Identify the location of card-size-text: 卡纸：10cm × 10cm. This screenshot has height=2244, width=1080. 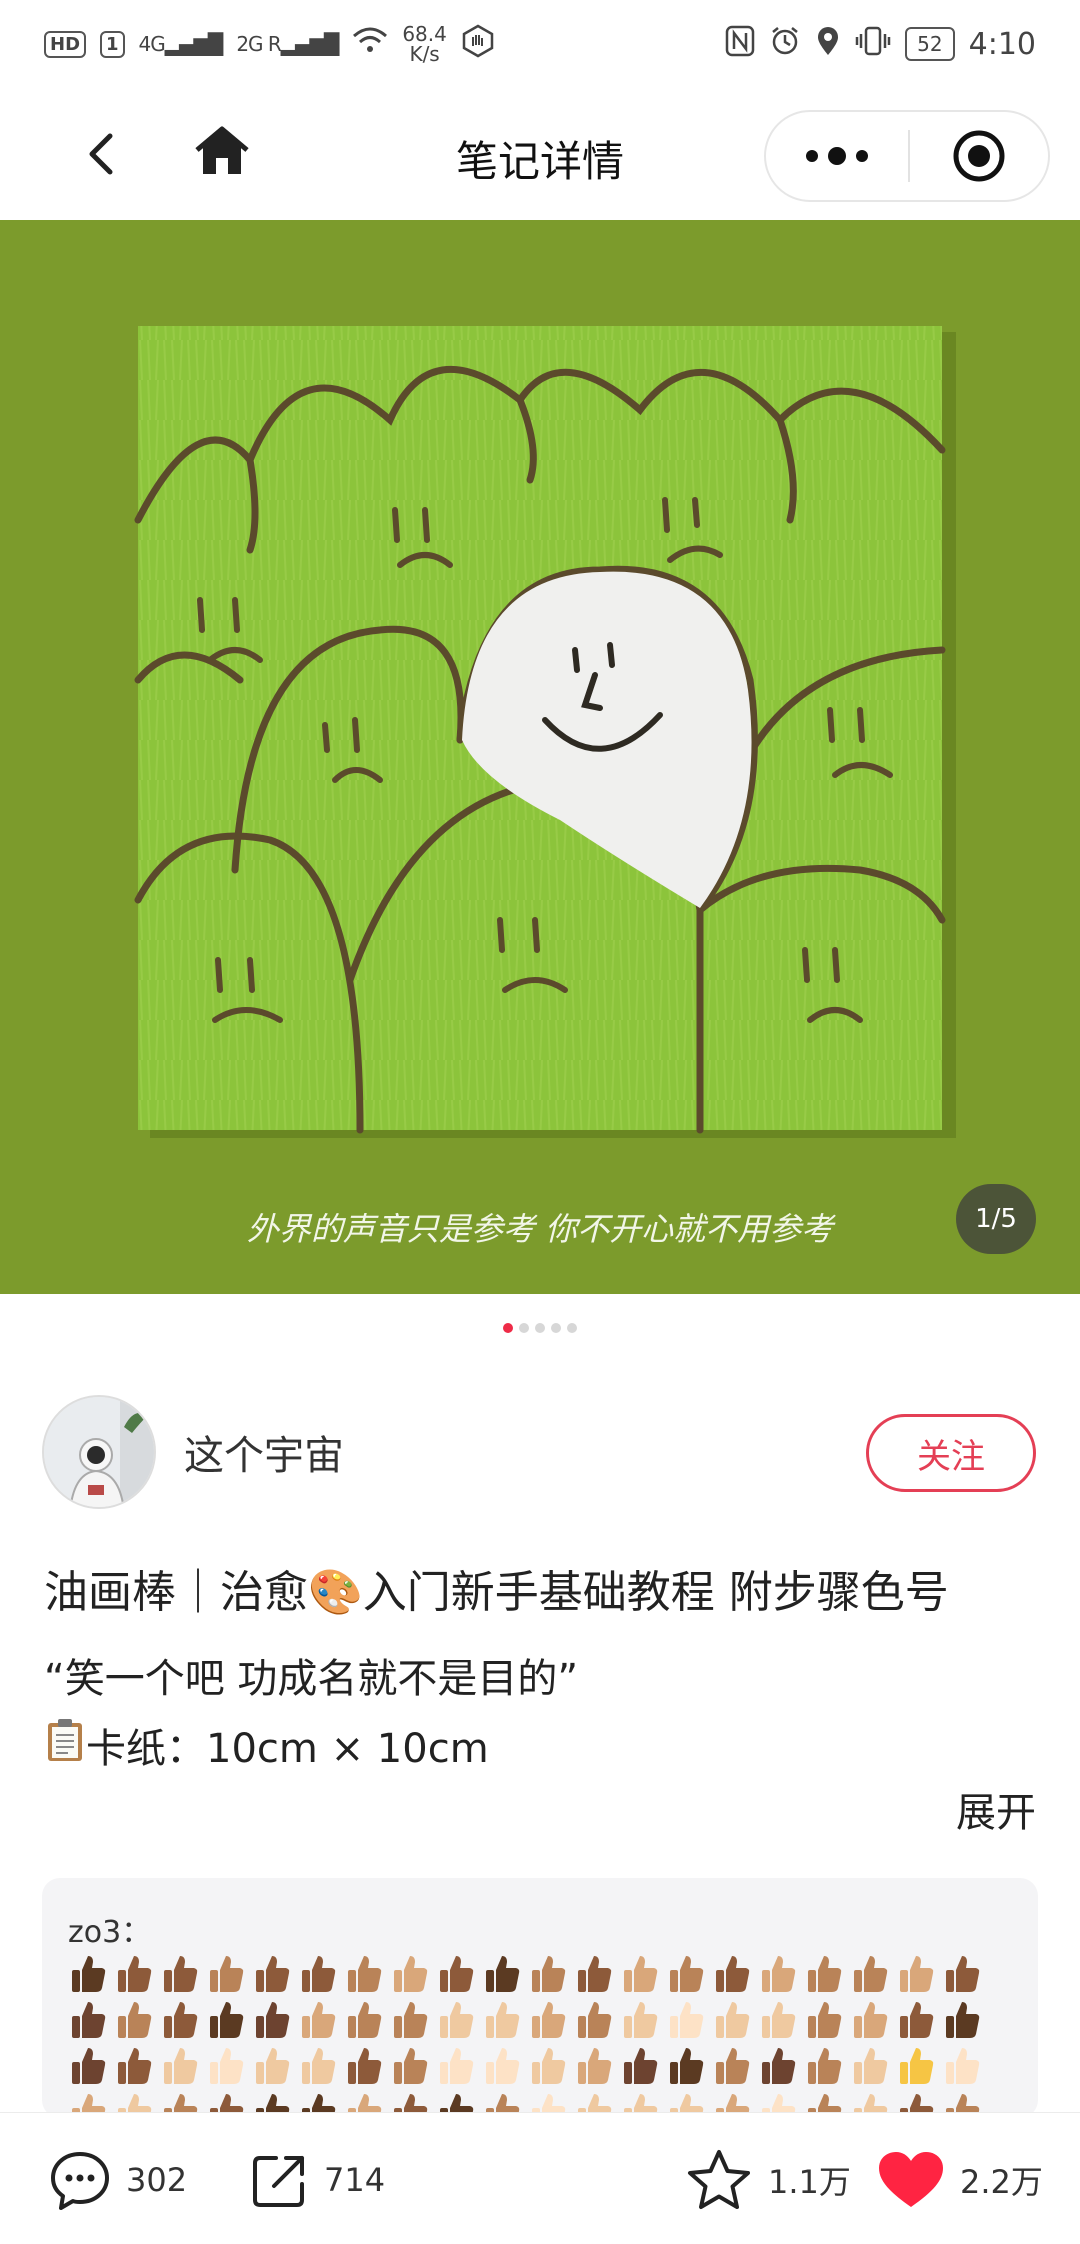
(287, 1749).